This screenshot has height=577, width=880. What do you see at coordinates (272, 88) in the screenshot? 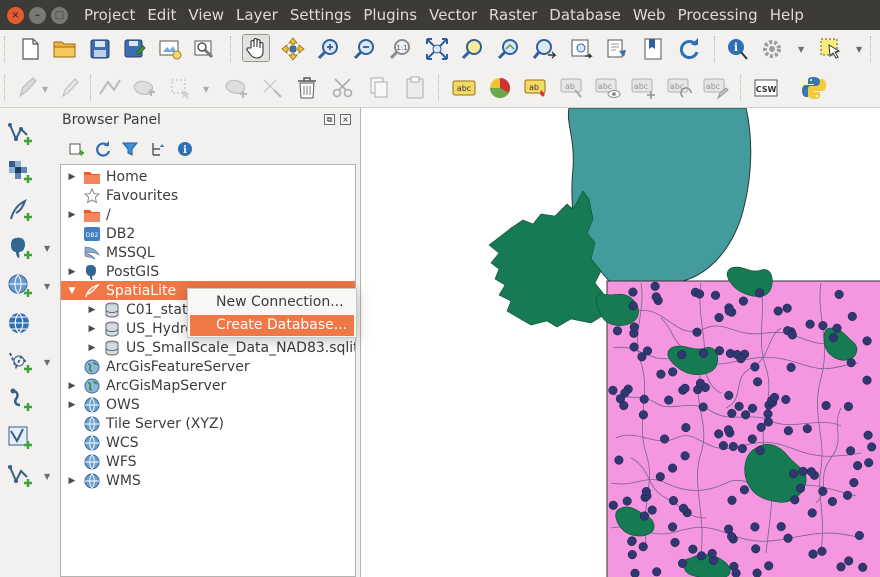
I see `delete-part-icon` at bounding box center [272, 88].